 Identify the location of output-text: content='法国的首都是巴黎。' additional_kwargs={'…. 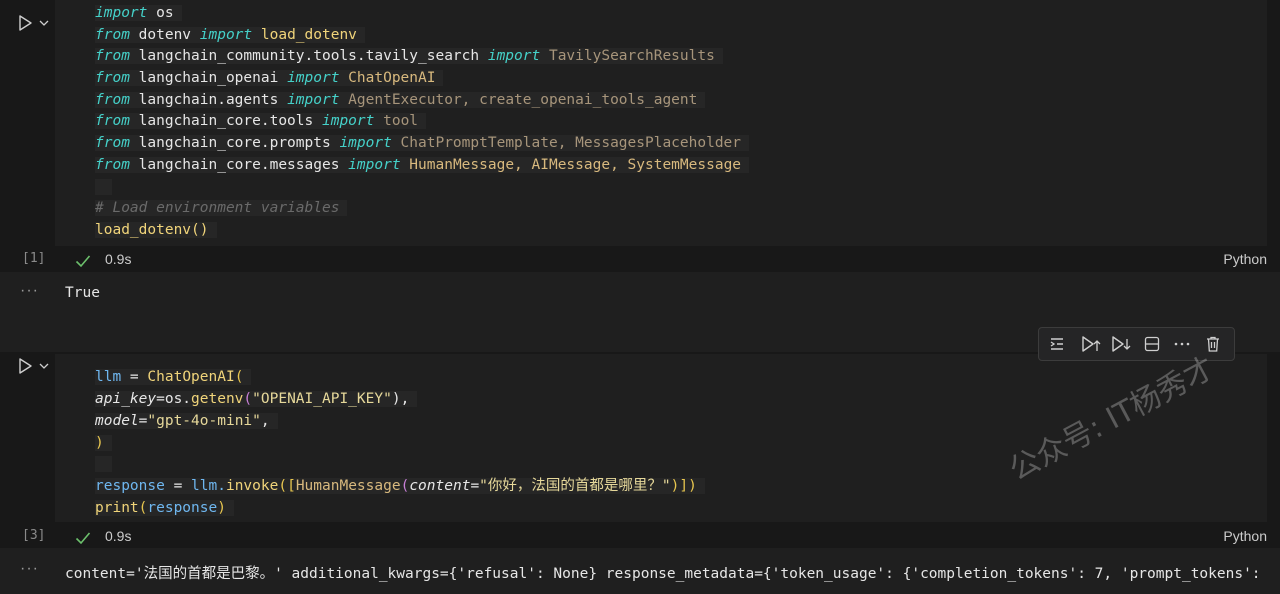
(663, 574).